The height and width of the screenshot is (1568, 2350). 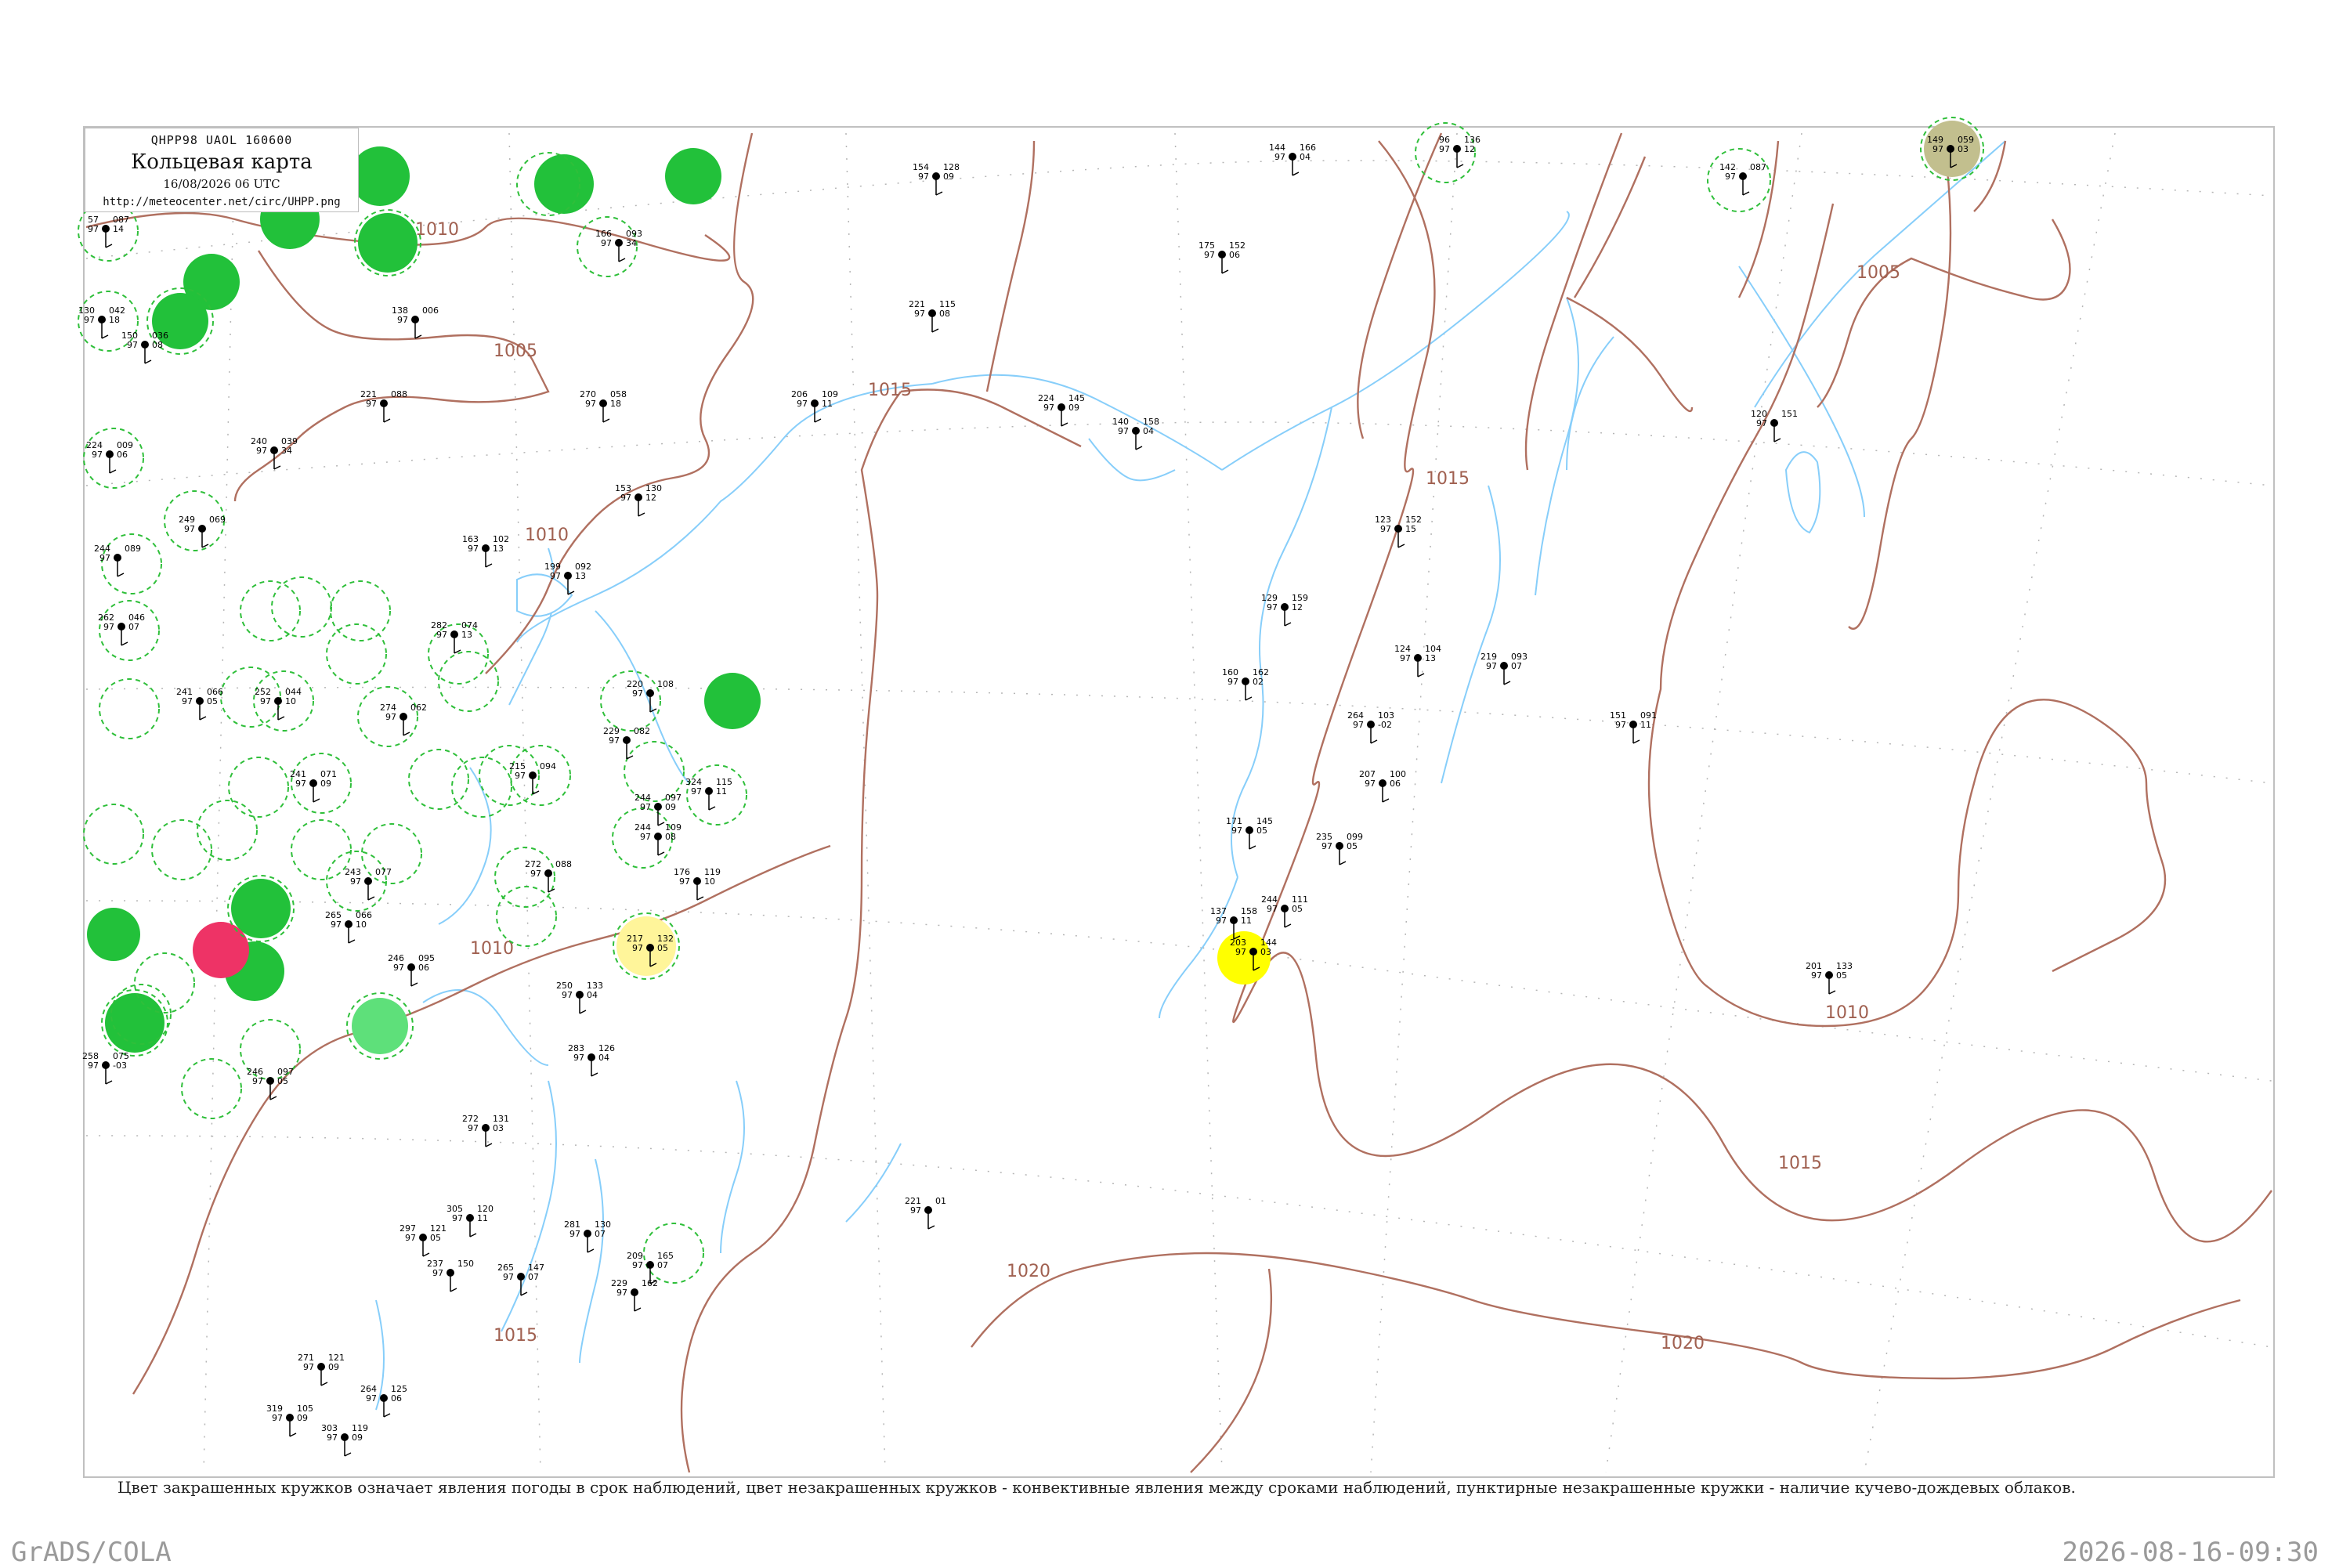 What do you see at coordinates (313, 786) in the screenshot?
I see `station-plot: 2419707109` at bounding box center [313, 786].